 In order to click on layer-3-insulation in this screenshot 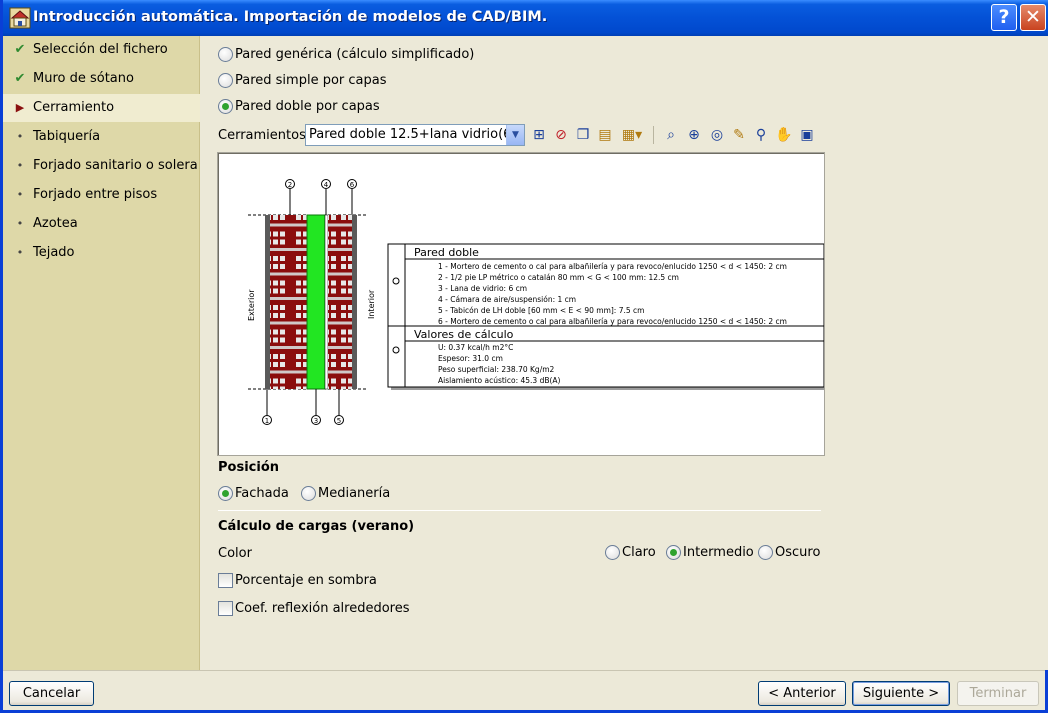, I will do `click(316, 302)`.